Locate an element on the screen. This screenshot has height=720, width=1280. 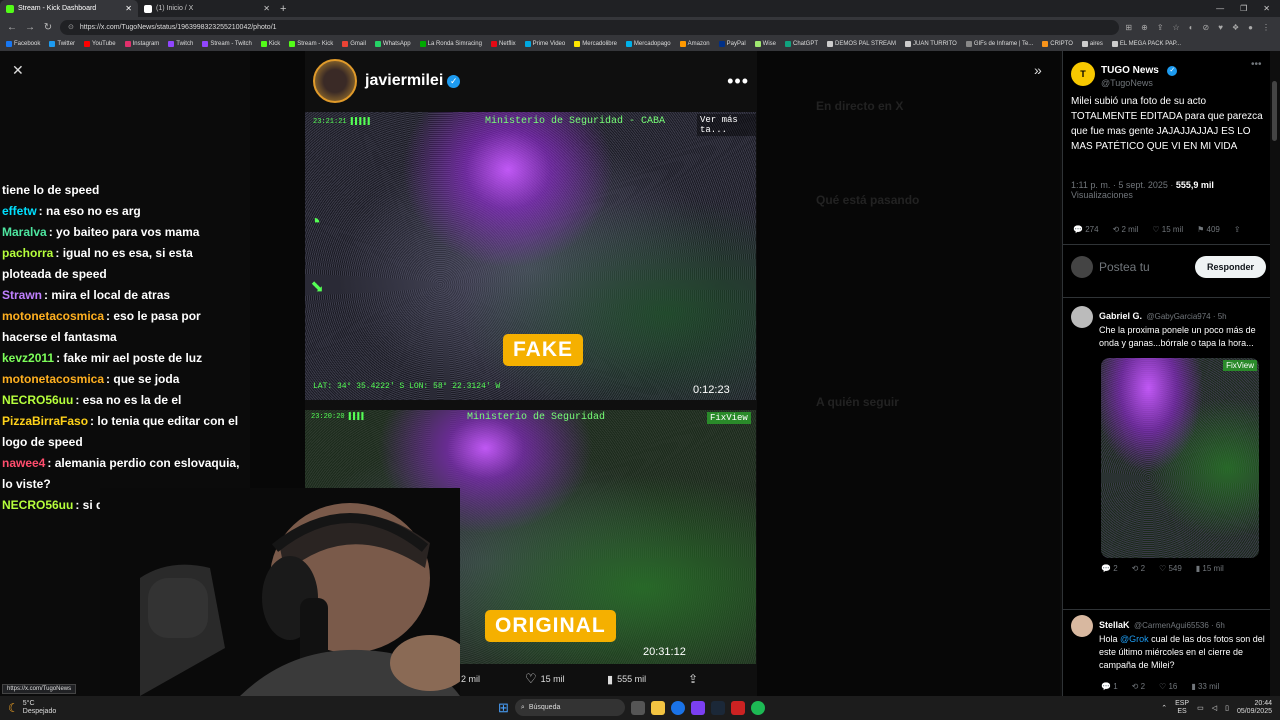
edge-icon is located at coordinates (677, 707).